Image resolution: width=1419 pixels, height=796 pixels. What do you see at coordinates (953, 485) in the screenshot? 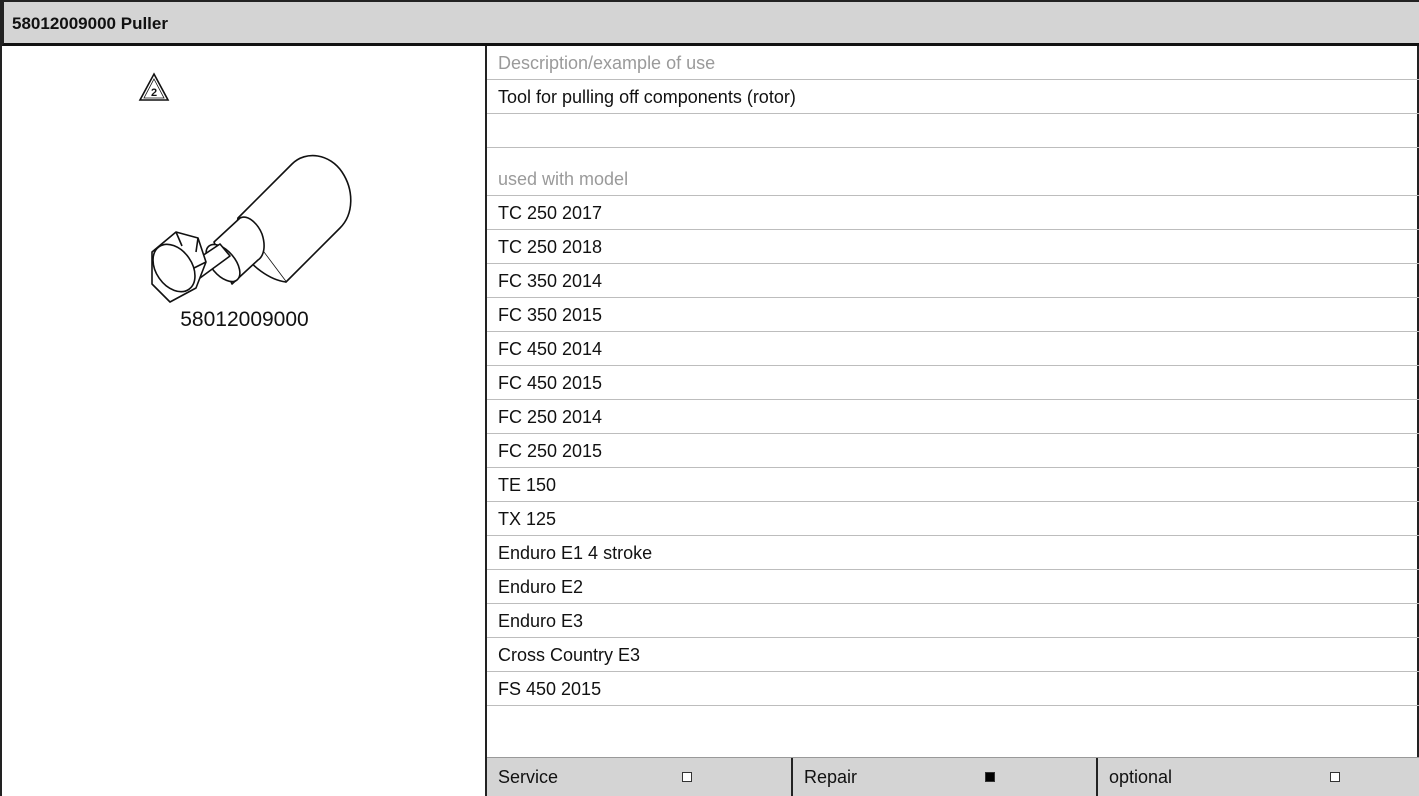
I see `model-row: TE 150` at bounding box center [953, 485].